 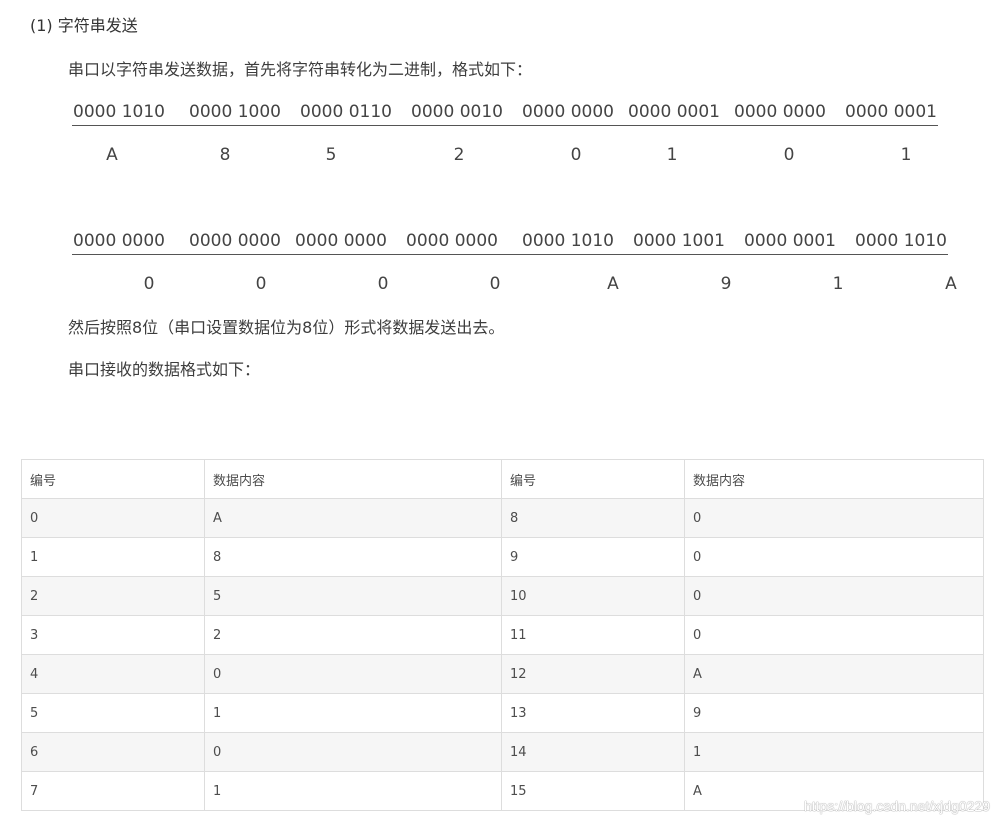 What do you see at coordinates (896, 806) in the screenshot?
I see `watermark-text: https://blog.csdn.net/xjdg0229` at bounding box center [896, 806].